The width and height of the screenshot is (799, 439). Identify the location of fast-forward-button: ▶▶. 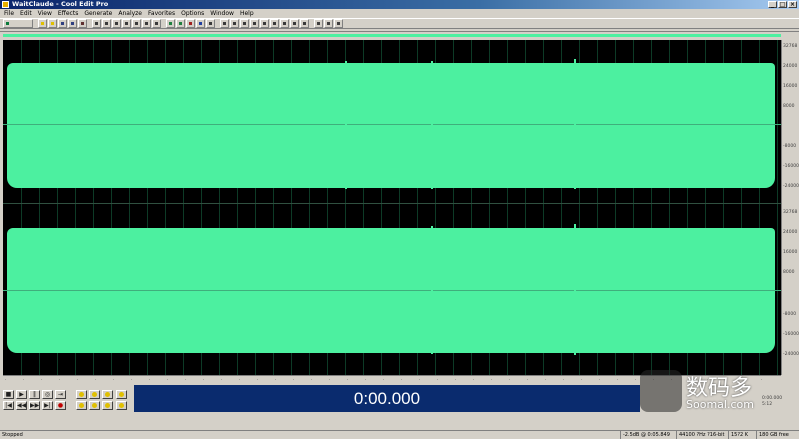
(34, 405).